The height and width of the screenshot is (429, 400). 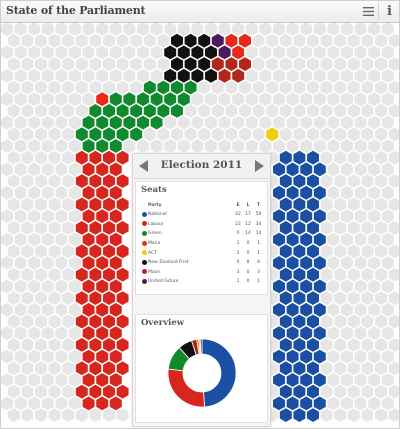 What do you see at coordinates (369, 11) in the screenshot?
I see `hamburger-menu-icon` at bounding box center [369, 11].